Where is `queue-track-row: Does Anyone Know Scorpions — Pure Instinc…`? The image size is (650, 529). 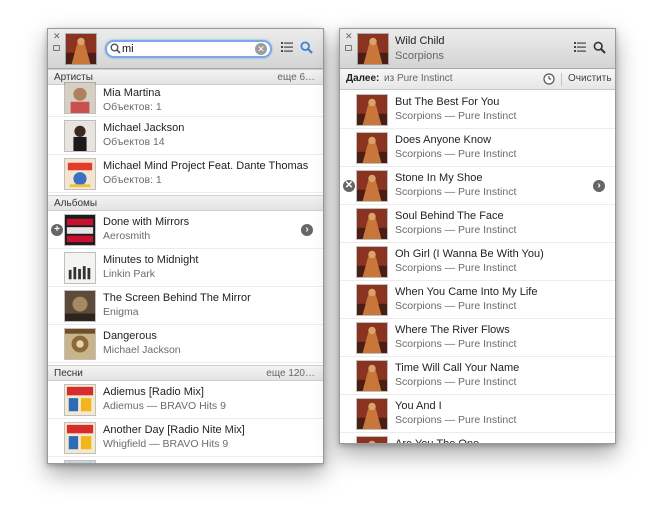 queue-track-row: Does Anyone Know Scorpions — Pure Instinc… is located at coordinates (477, 148).